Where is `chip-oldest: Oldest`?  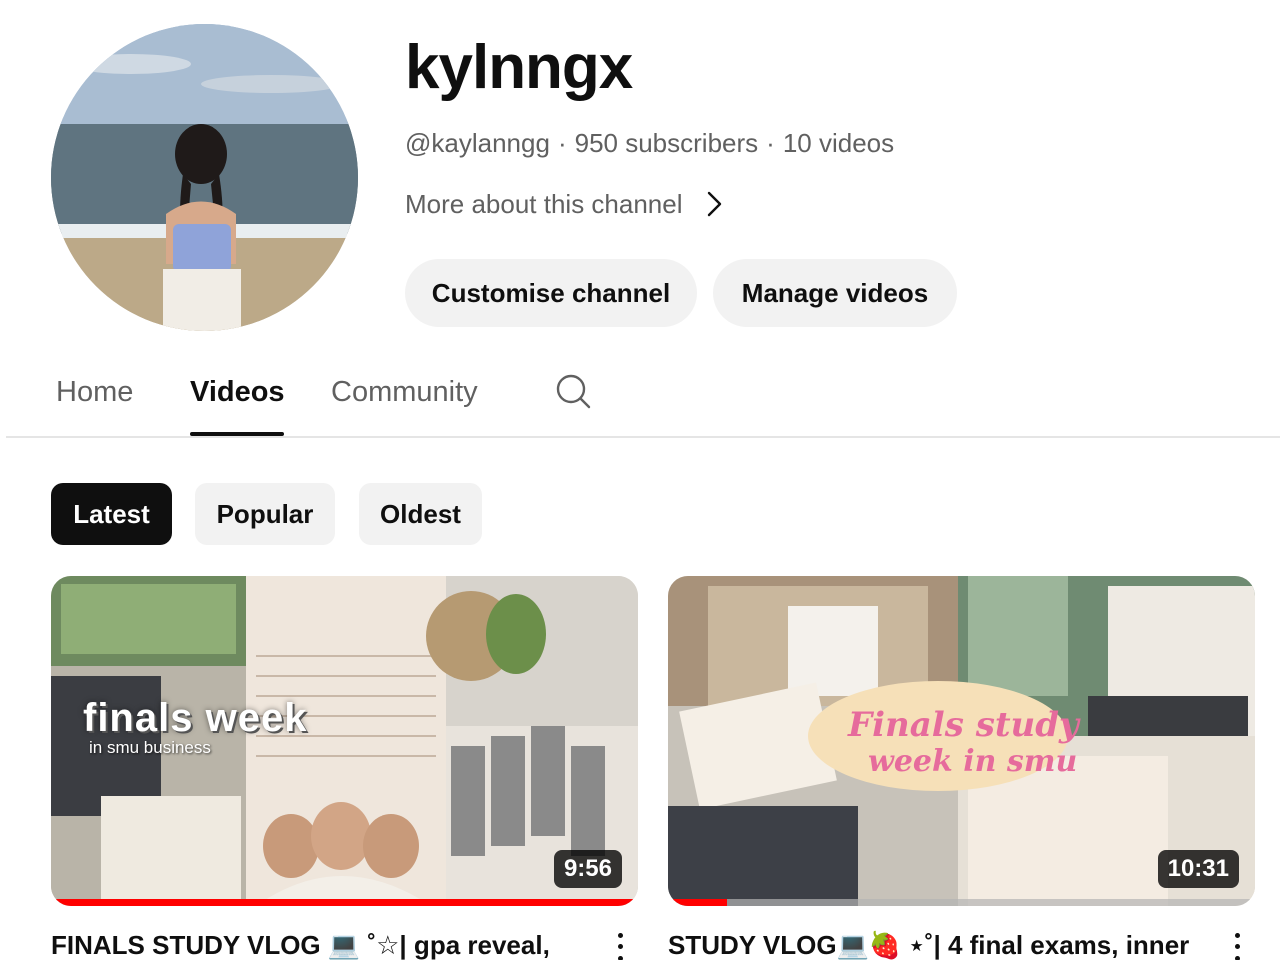
chip-oldest: Oldest is located at coordinates (420, 514).